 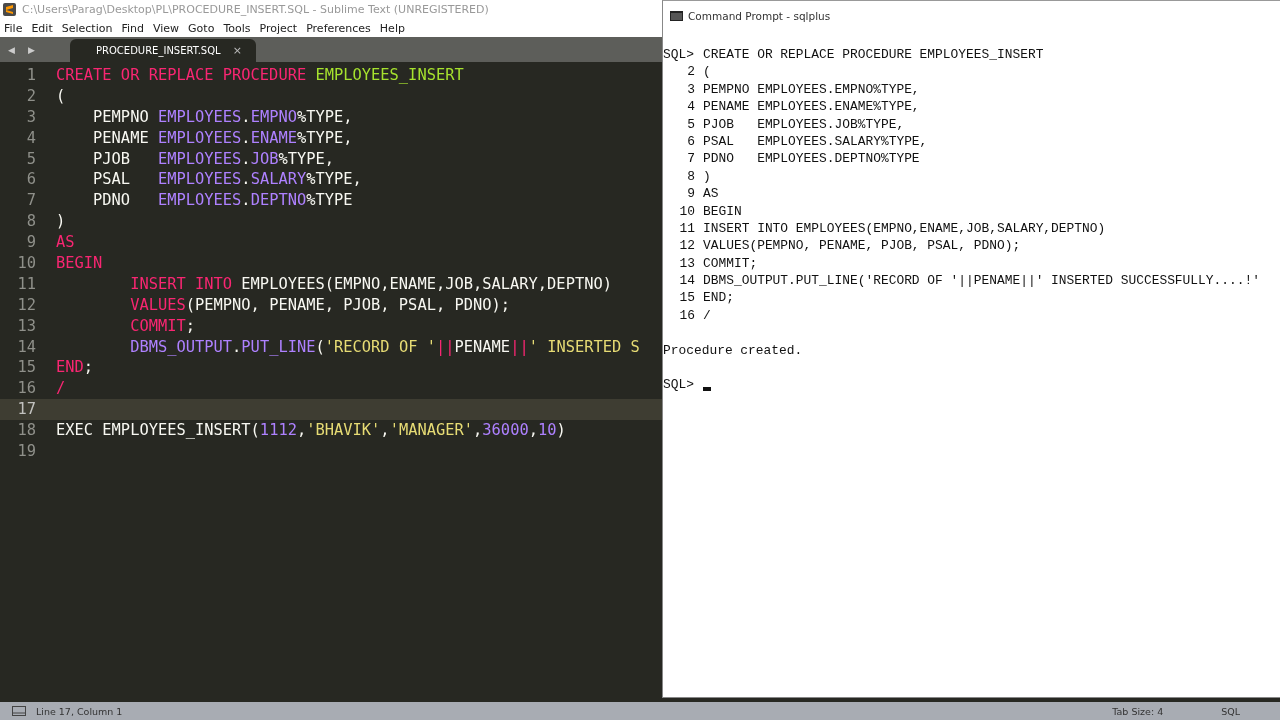 I want to click on console-line: VALUES(PEMPNO, PENAME, PJOB, PSAL, PDNO);, so click(x=862, y=246).